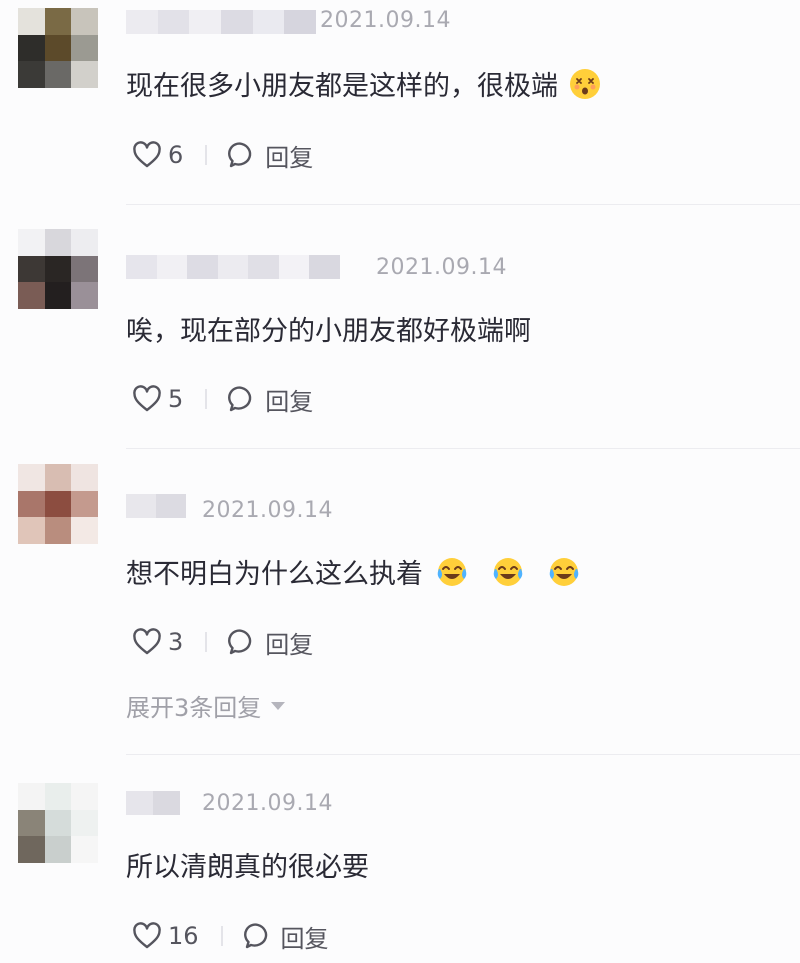 The height and width of the screenshot is (963, 800). I want to click on dizzy-face-emoji-icon, so click(585, 83).